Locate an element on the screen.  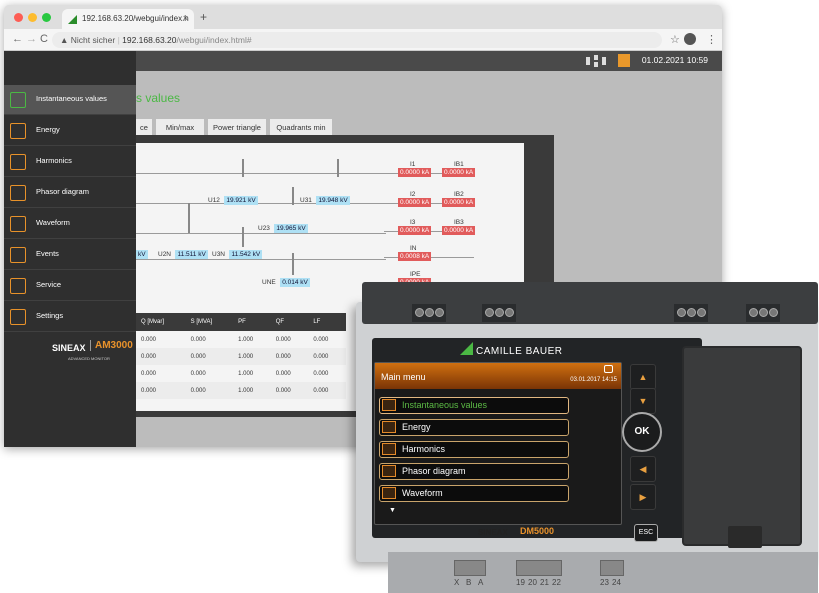
new-tab-button: + is located at coordinates (203, 17).